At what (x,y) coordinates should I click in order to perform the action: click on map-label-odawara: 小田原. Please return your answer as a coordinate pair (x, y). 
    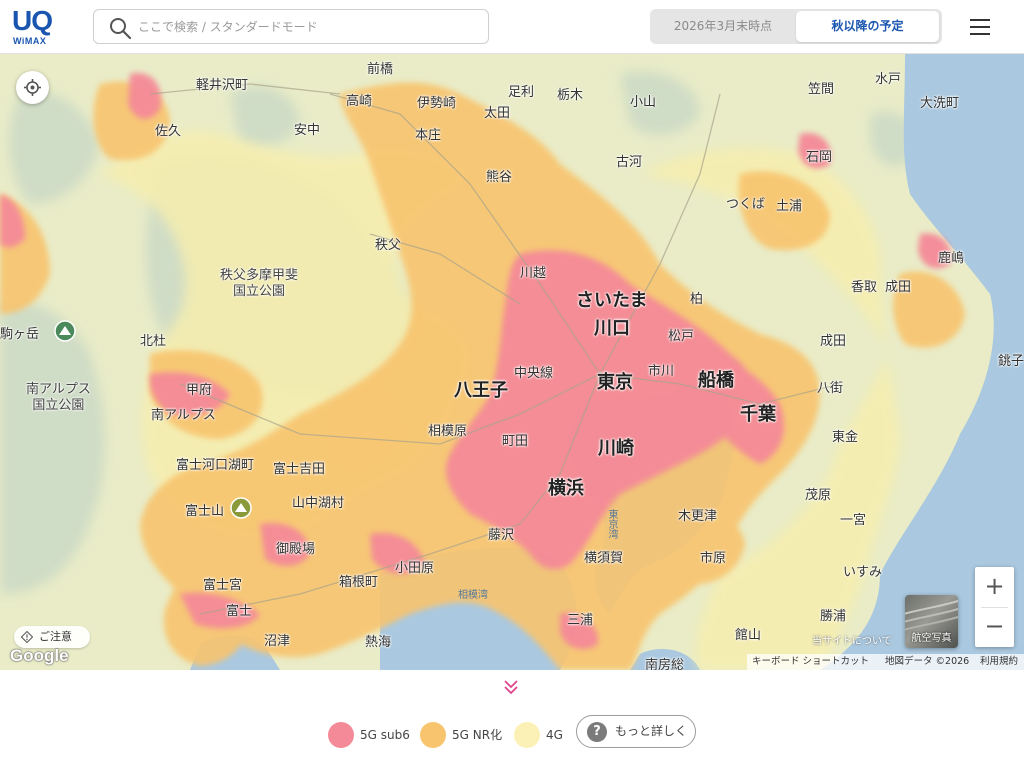
    Looking at the image, I should click on (415, 568).